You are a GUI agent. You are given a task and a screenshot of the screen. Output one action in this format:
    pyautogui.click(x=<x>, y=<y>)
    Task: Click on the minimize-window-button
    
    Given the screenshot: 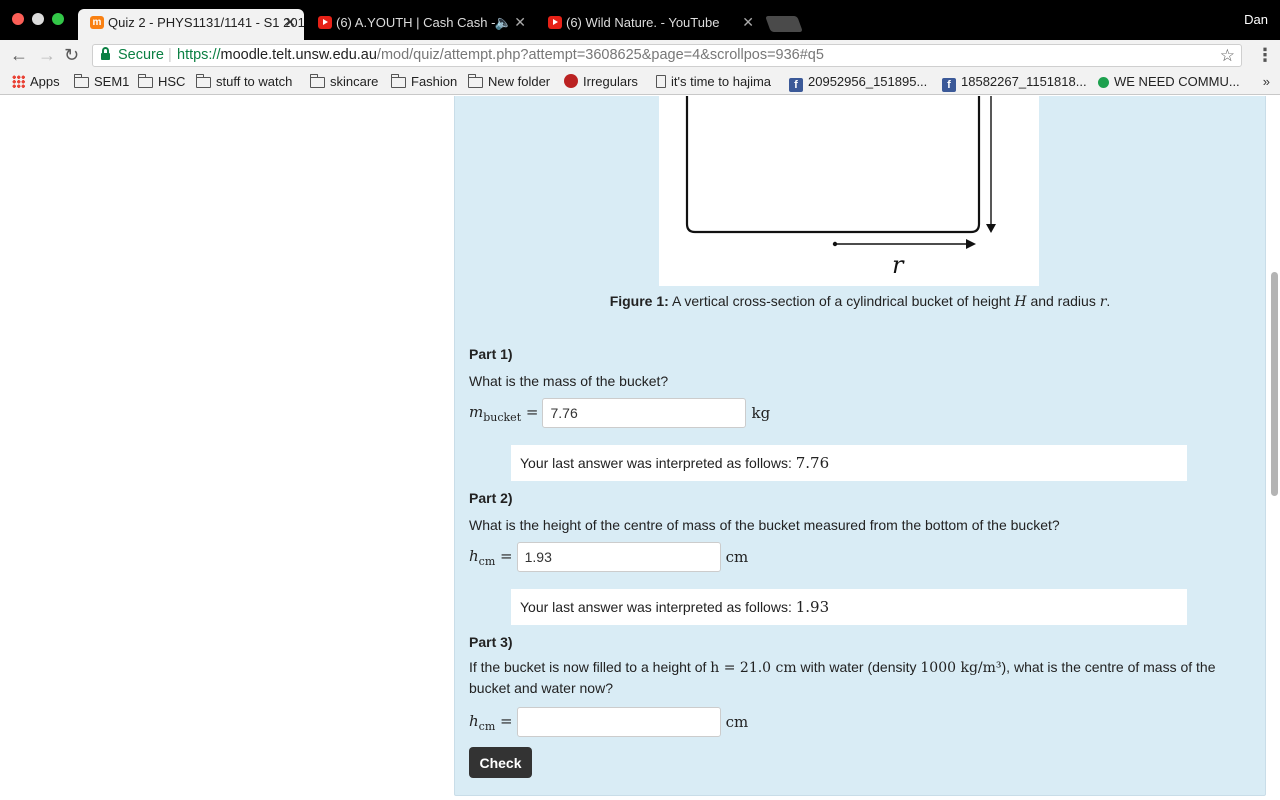 What is the action you would take?
    pyautogui.click(x=38, y=19)
    